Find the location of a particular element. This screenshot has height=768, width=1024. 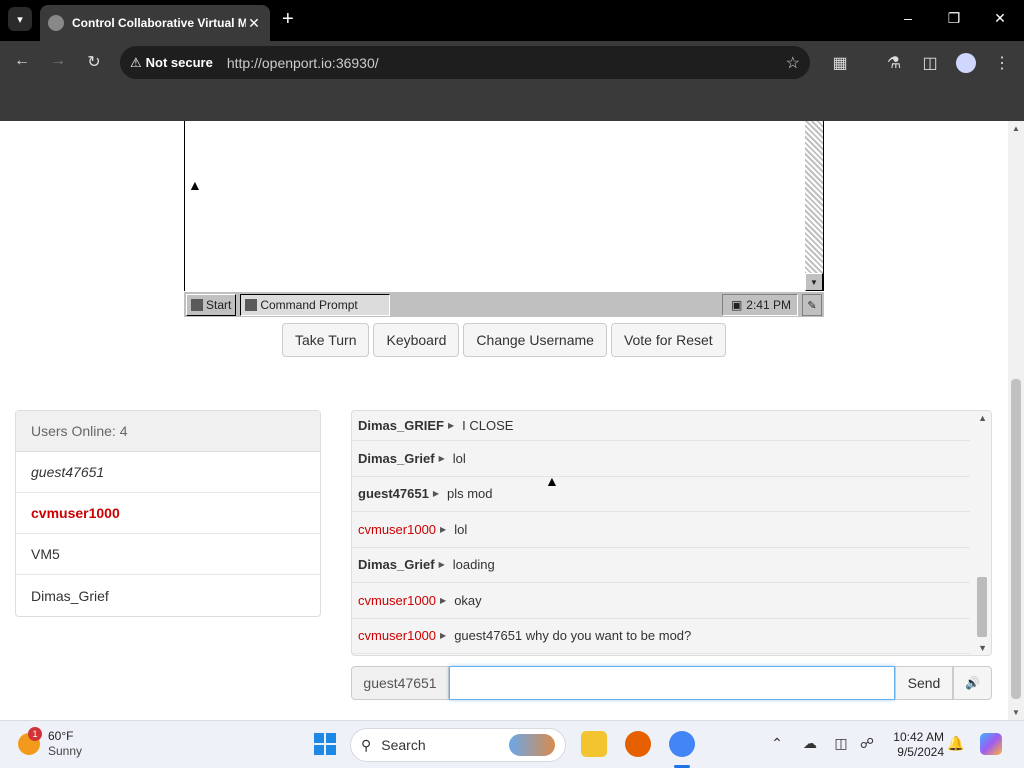

send-button: Send is located at coordinates (924, 683).